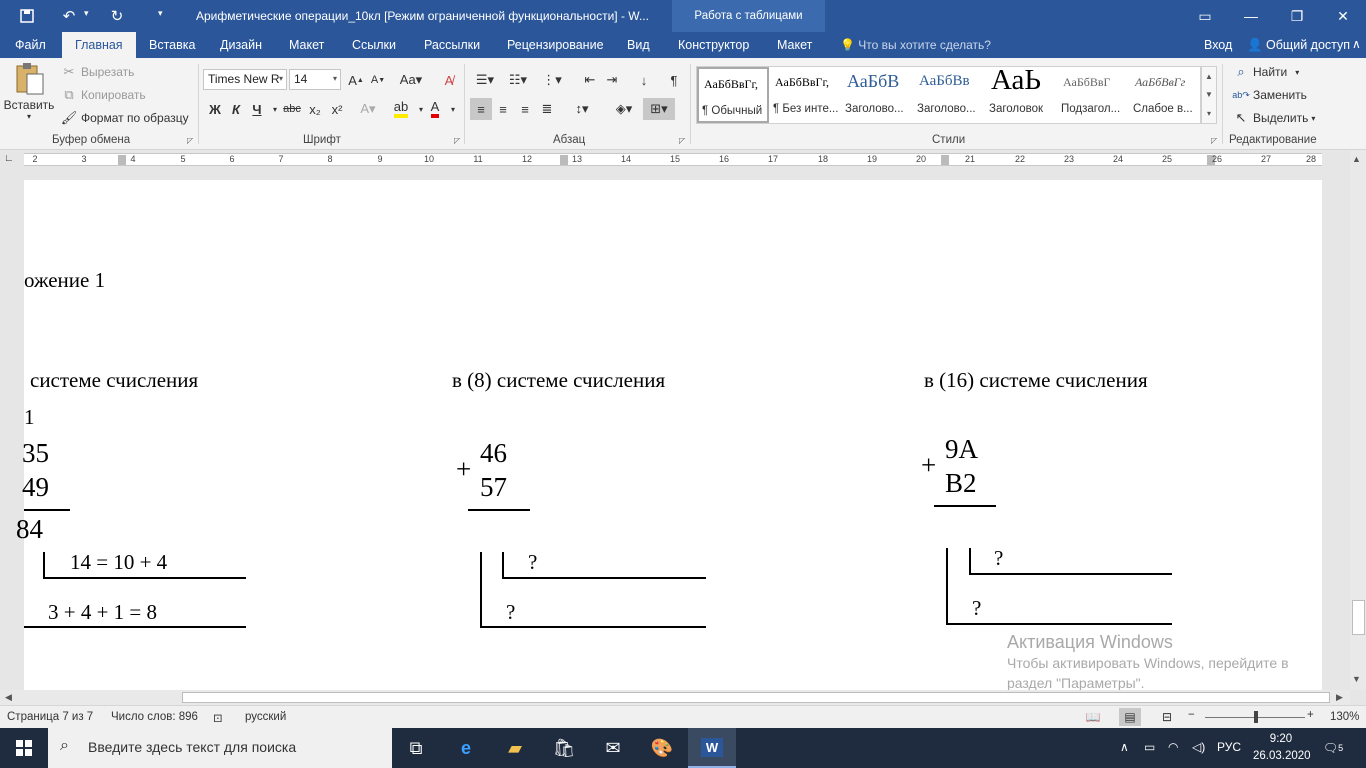 Image resolution: width=1366 pixels, height=768 pixels. I want to click on clipboard-launcher-icon: ◸, so click(190, 140).